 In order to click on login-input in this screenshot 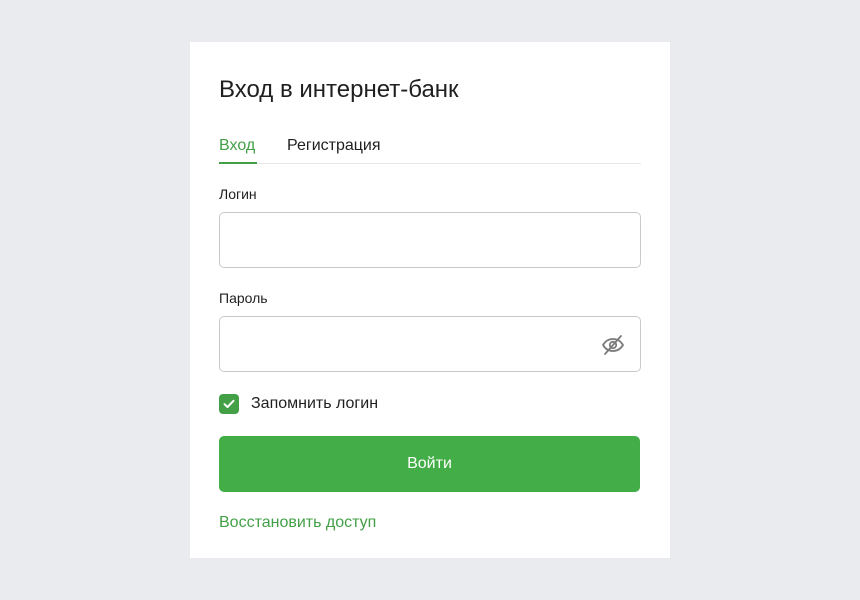, I will do `click(430, 240)`.